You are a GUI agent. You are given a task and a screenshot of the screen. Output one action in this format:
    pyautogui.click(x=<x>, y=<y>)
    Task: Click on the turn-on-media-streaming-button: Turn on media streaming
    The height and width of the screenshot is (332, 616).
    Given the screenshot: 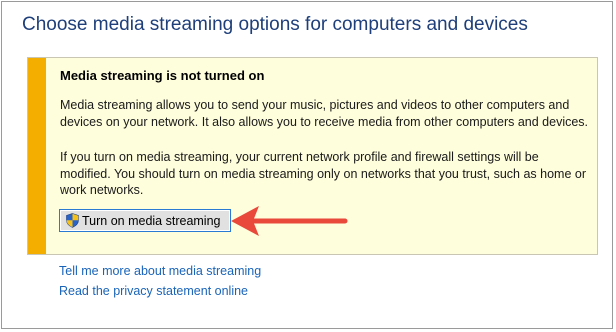 What is the action you would take?
    pyautogui.click(x=145, y=220)
    